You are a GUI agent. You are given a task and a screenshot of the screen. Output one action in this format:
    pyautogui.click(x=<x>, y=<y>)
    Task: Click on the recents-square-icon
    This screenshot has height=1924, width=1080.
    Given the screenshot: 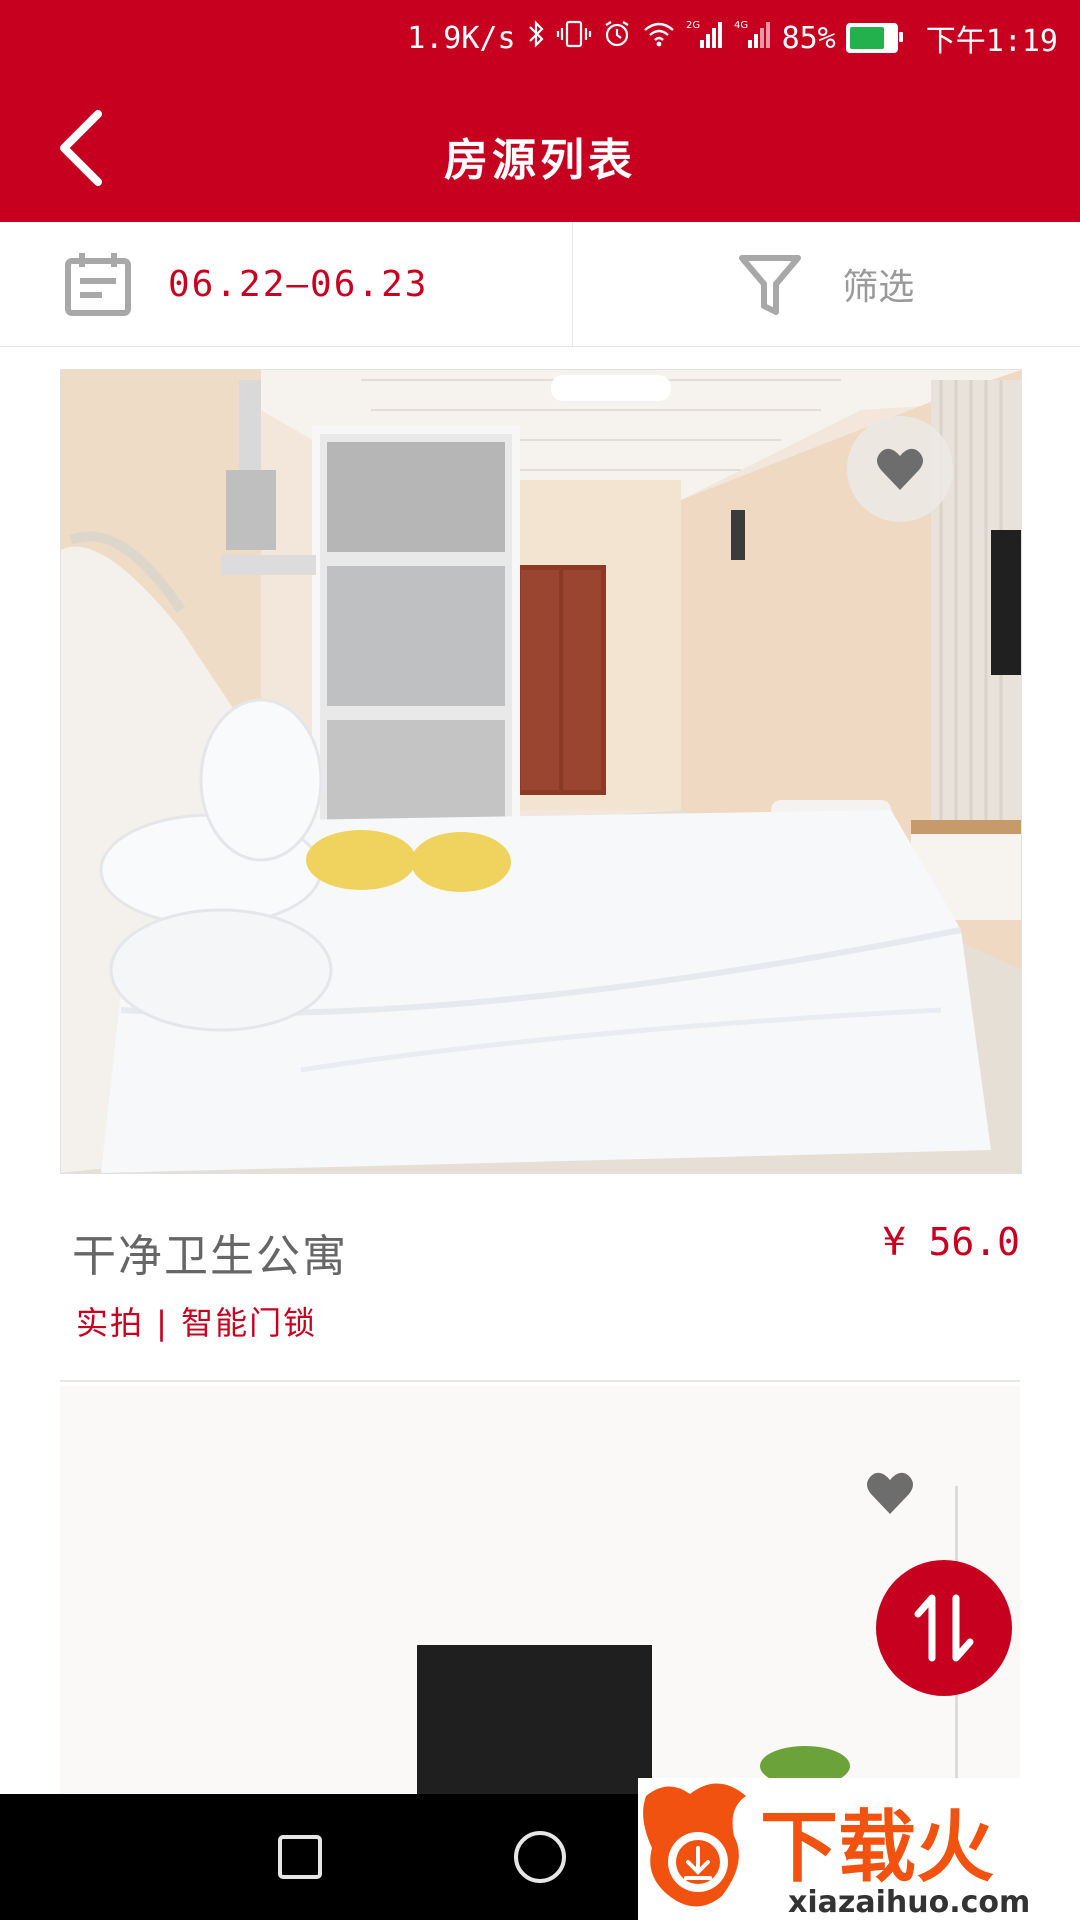 What is the action you would take?
    pyautogui.click(x=300, y=1857)
    